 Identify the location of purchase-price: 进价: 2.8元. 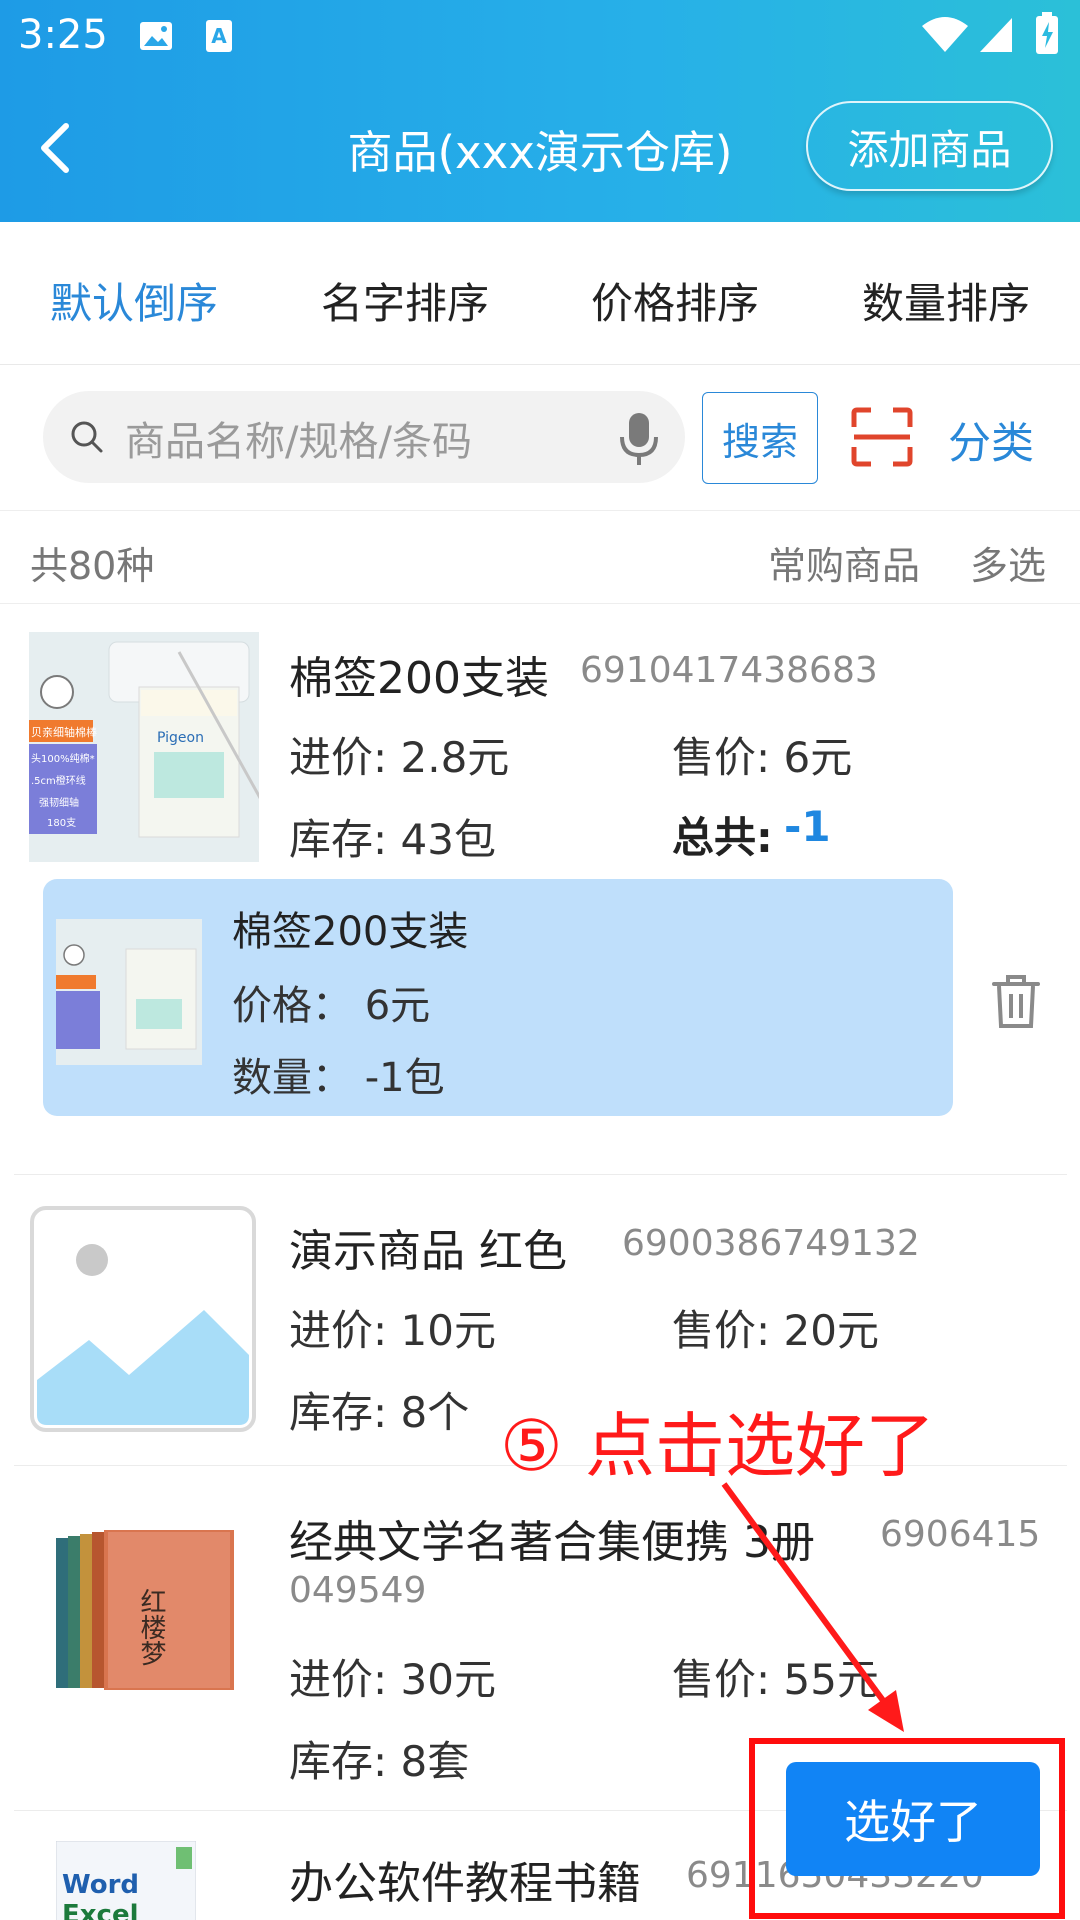
(399, 757).